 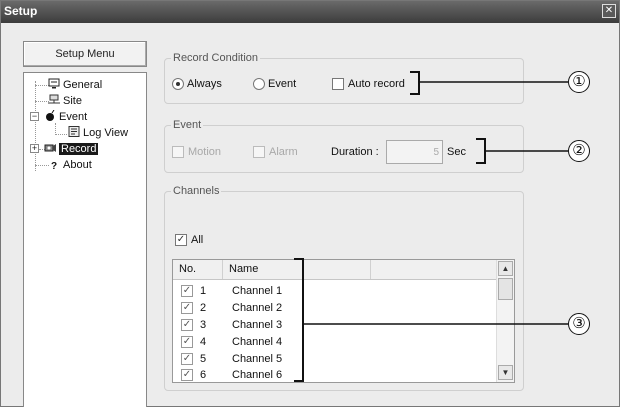 What do you see at coordinates (376, 84) in the screenshot?
I see `auto-record-label: Auto record` at bounding box center [376, 84].